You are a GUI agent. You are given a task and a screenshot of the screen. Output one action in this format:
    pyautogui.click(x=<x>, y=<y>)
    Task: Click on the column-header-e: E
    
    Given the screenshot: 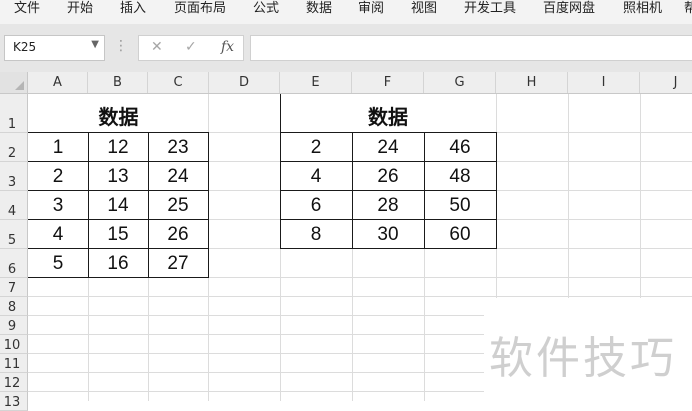 What is the action you would take?
    pyautogui.click(x=316, y=82)
    